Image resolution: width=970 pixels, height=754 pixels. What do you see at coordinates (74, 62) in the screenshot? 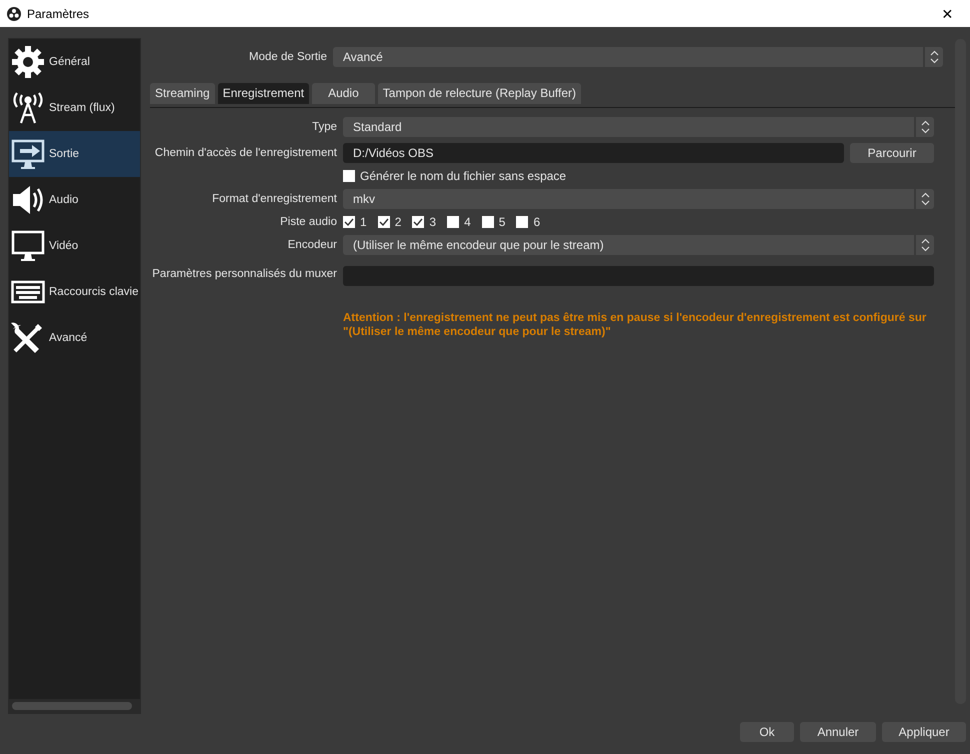
I see `sidebar-item: Général` at bounding box center [74, 62].